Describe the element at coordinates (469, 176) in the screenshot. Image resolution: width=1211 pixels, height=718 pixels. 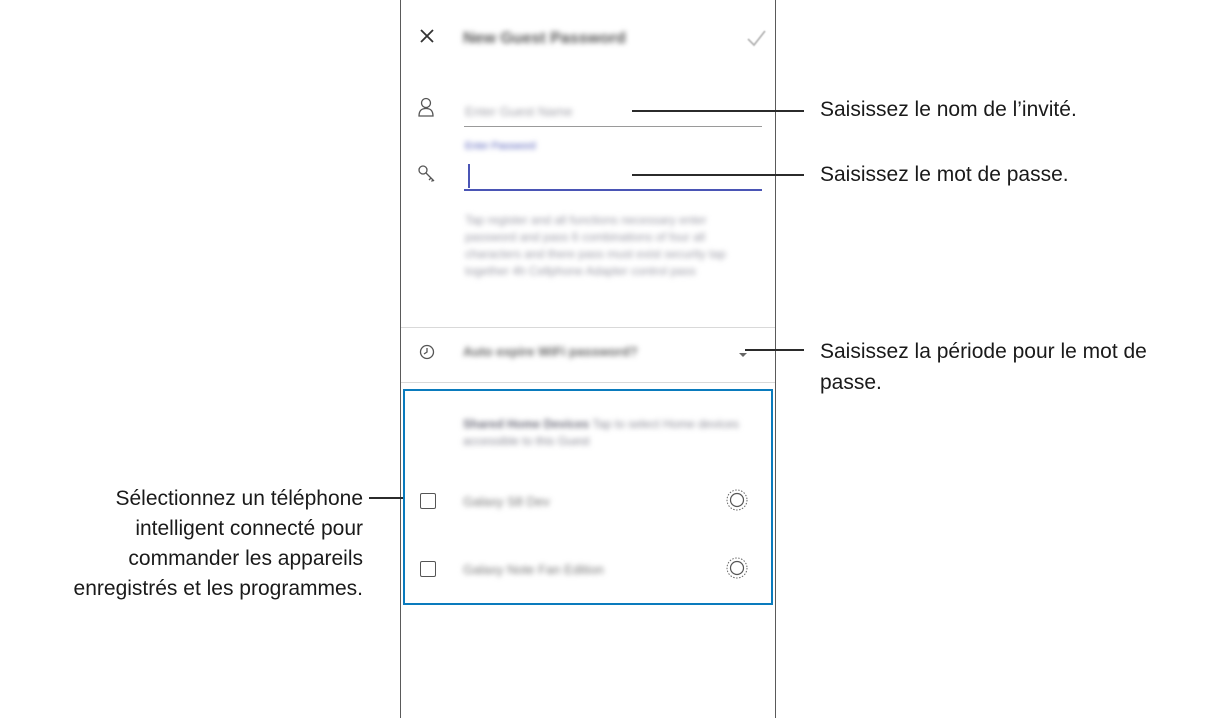
I see `password-cursor` at that location.